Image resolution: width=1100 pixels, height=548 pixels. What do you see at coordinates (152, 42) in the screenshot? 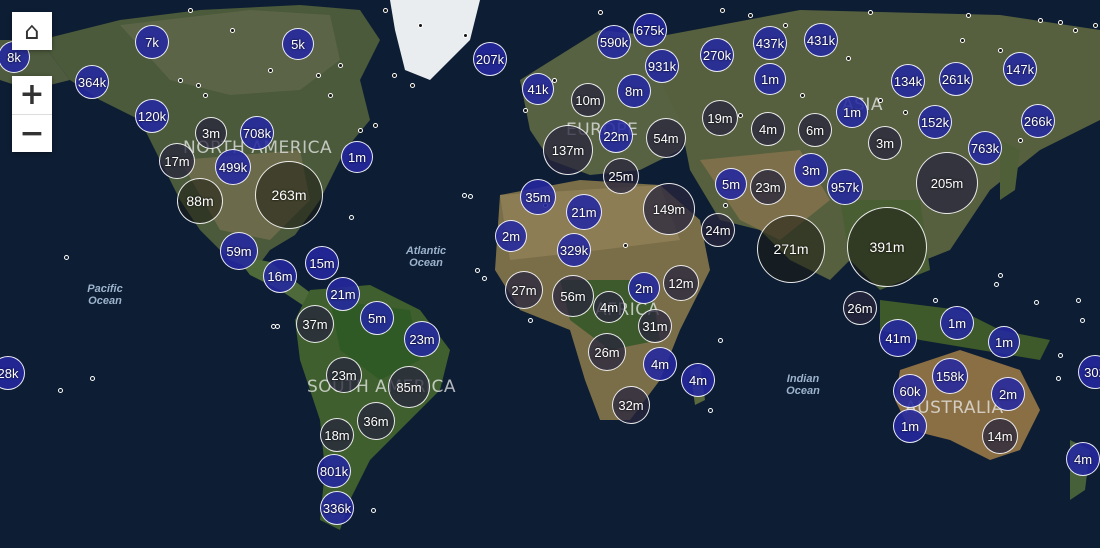
I see `cluster-marker: 7k` at bounding box center [152, 42].